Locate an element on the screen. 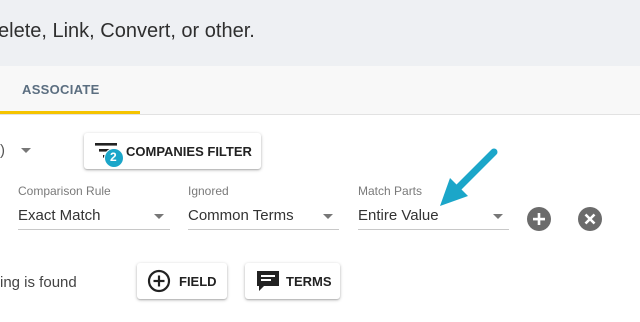 This screenshot has width=640, height=322. comparison-rule-select: Comparison Rule Exact Match is located at coordinates (94, 207).